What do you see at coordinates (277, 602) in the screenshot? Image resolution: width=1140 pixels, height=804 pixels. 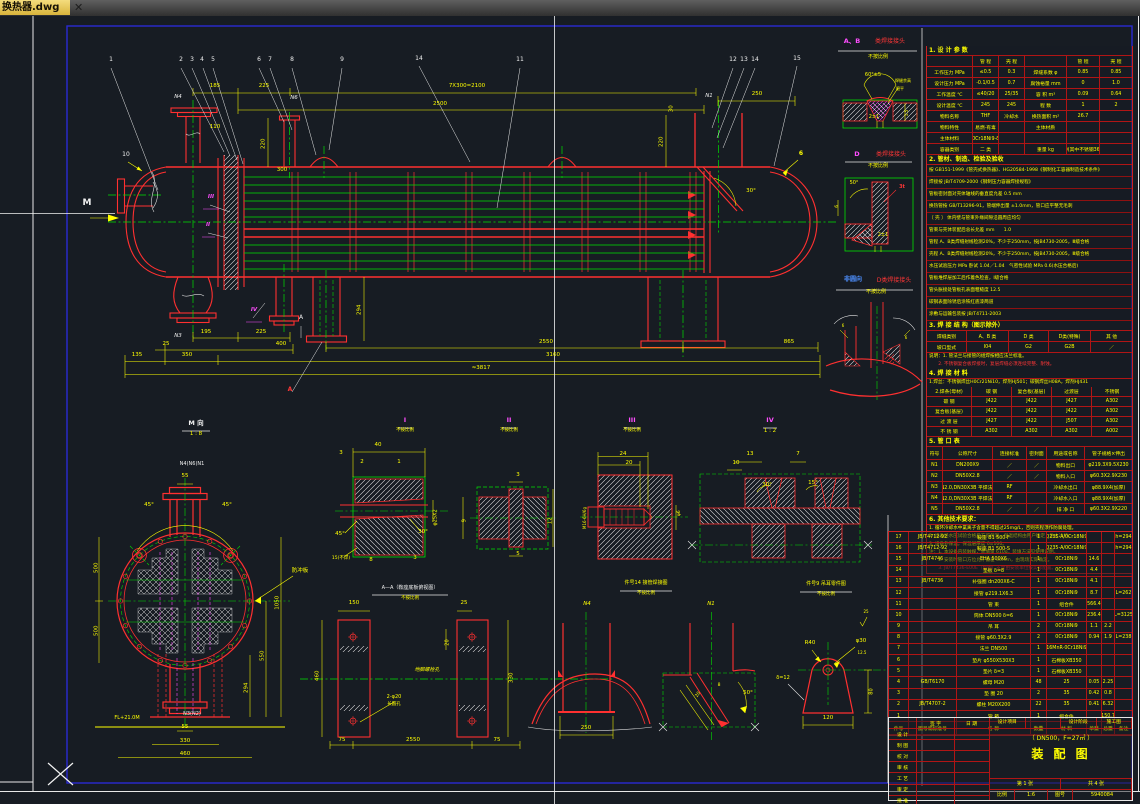 I see `canvas-label: 1050` at bounding box center [277, 602].